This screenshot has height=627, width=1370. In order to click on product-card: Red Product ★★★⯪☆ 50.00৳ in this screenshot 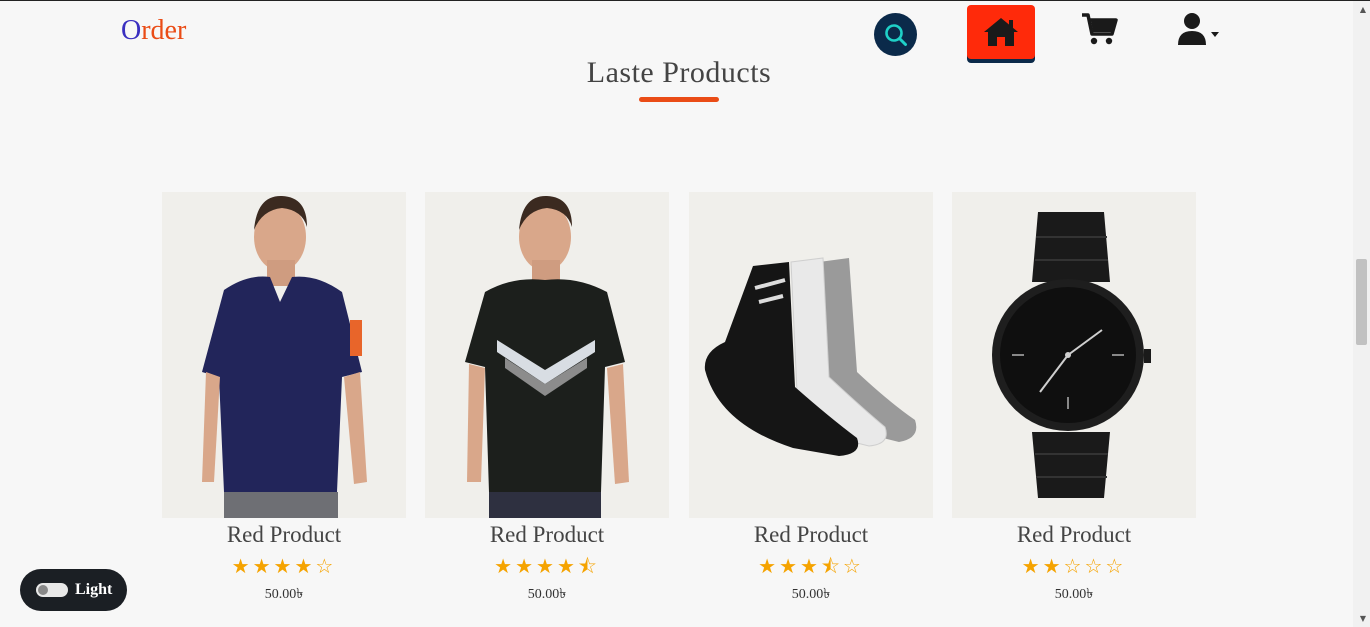, I will do `click(811, 399)`.